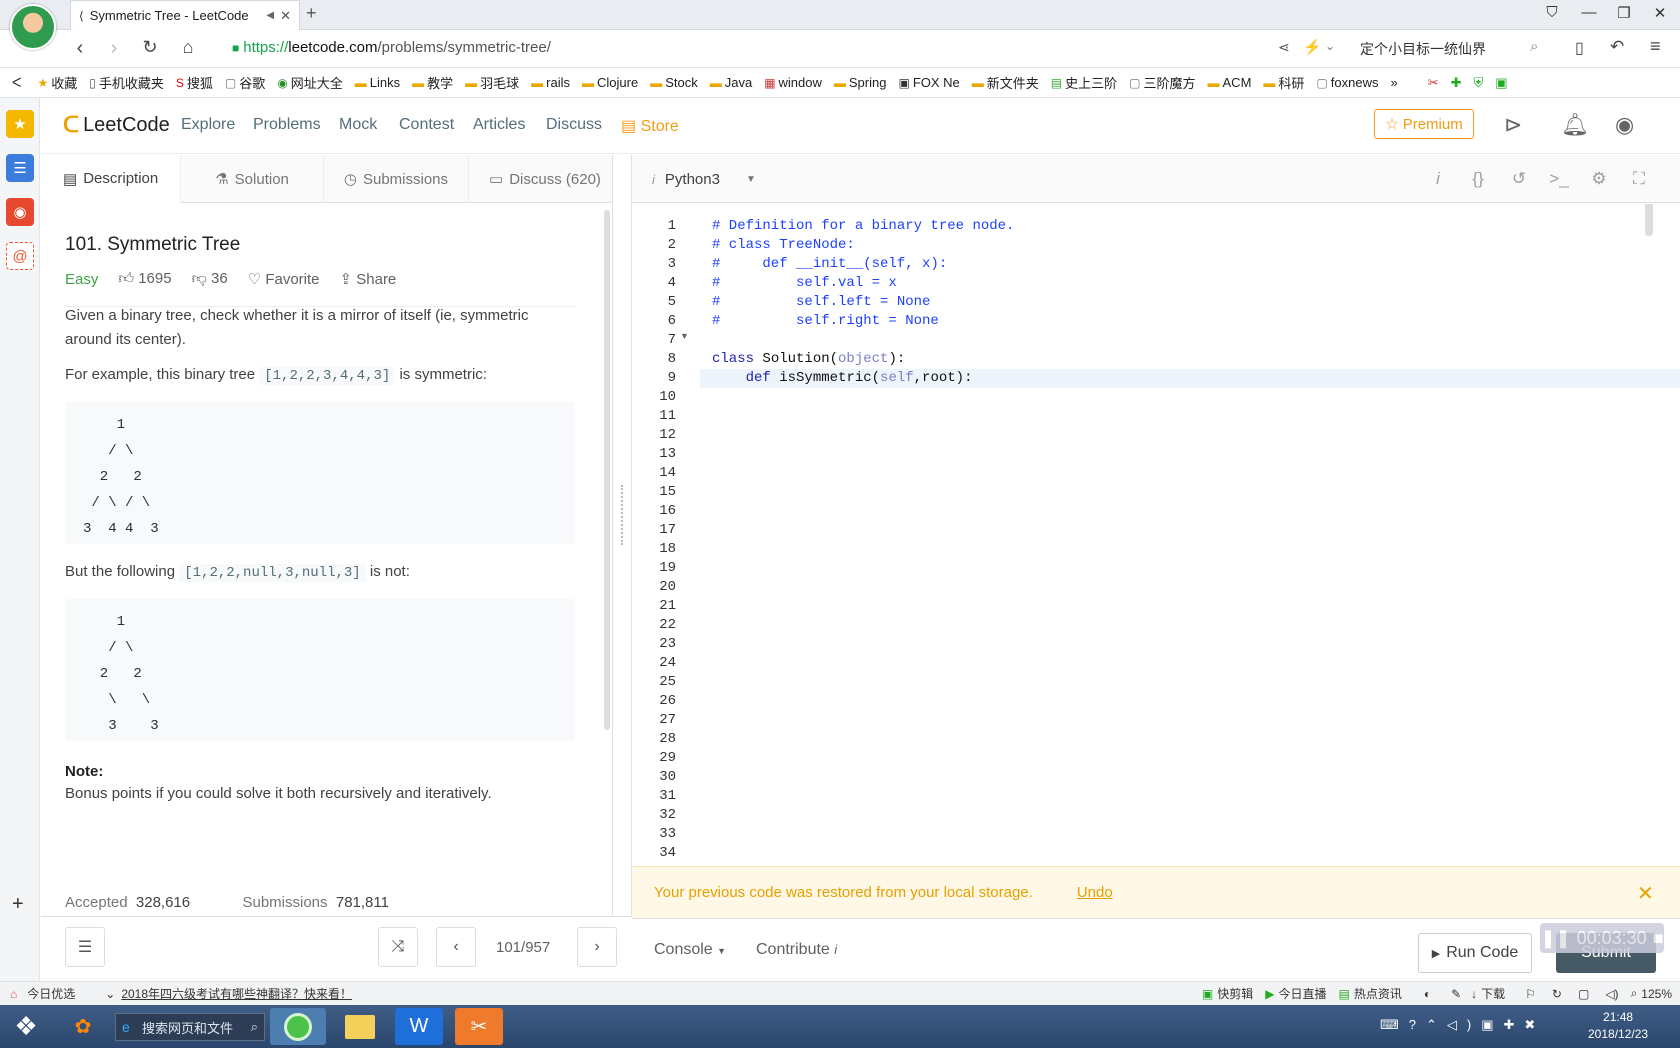 Image resolution: width=1680 pixels, height=1048 pixels. What do you see at coordinates (397, 179) in the screenshot?
I see `tab-submissions: ◷ Submissions` at bounding box center [397, 179].